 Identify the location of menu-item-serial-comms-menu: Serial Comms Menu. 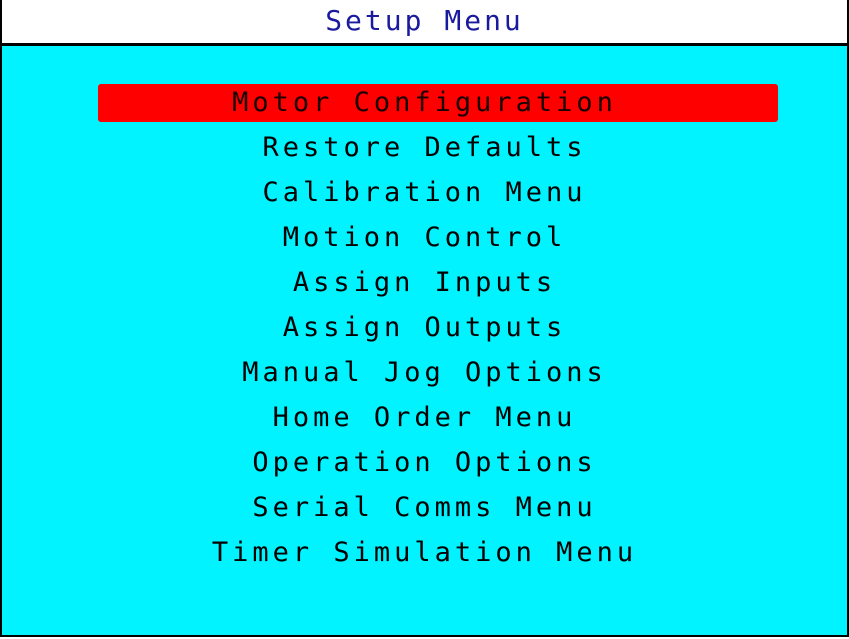
(424, 507).